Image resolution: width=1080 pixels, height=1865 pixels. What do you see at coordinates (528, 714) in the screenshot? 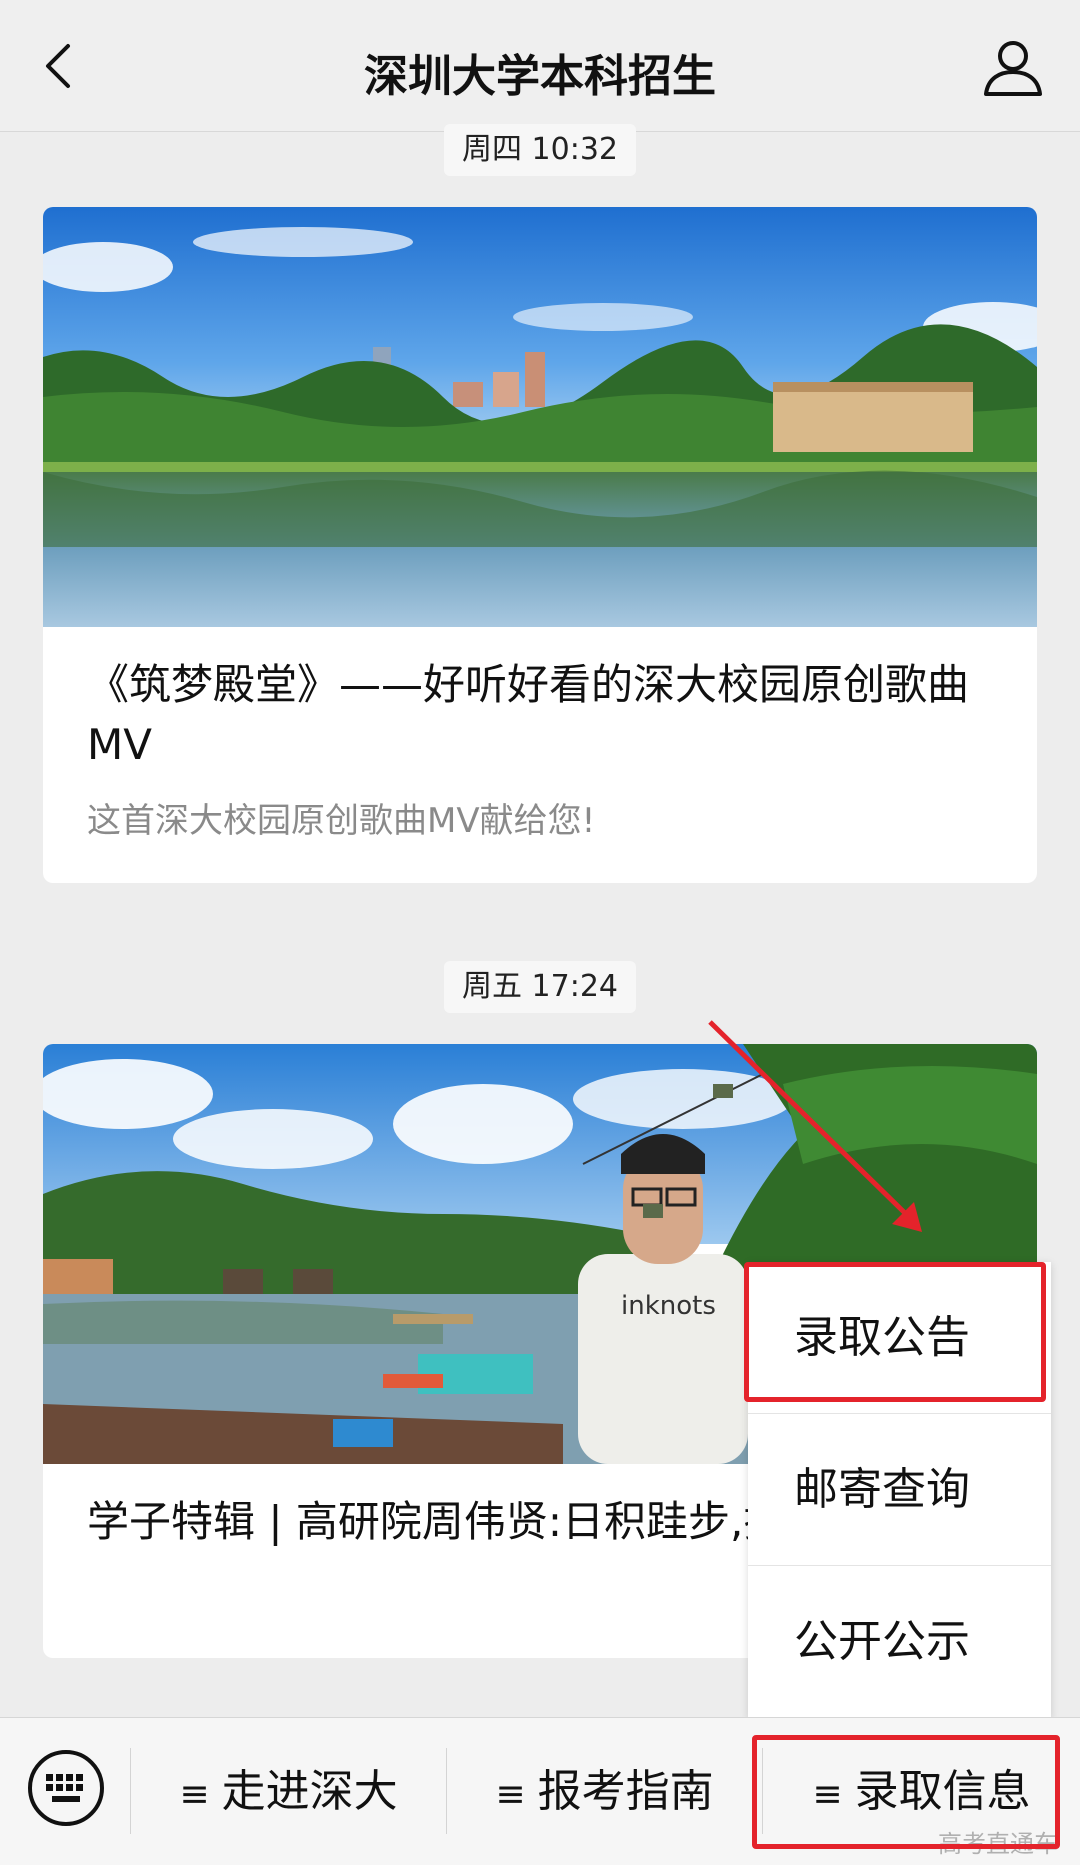
I see `article-title: 《筑梦殿堂》——好听好看的深大校园原创歌曲MV` at bounding box center [528, 714].